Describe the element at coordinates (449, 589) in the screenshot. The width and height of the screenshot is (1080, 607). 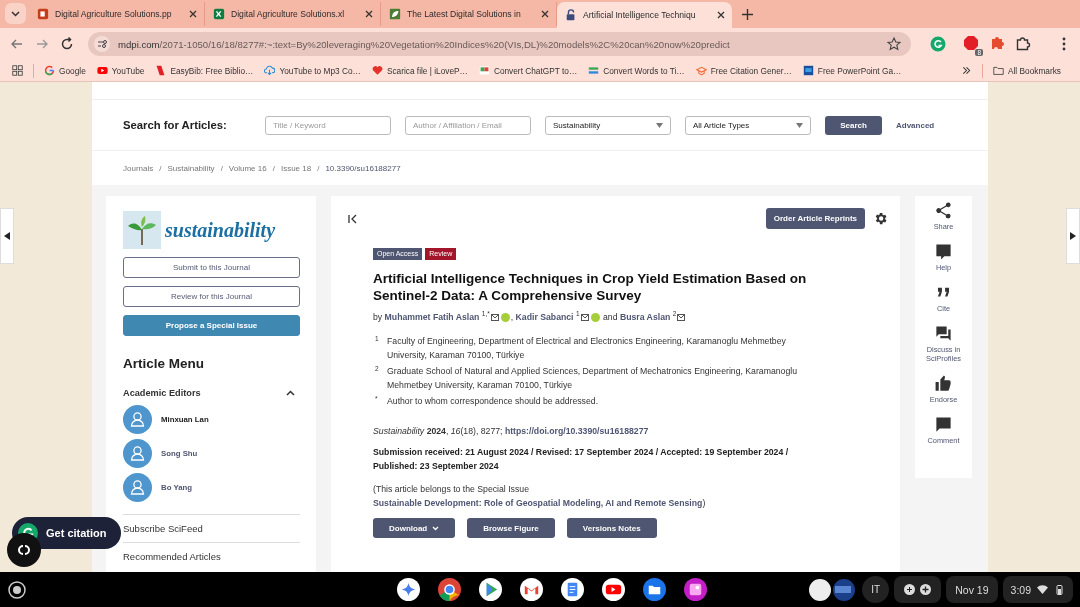
I see `browser-icon` at that location.